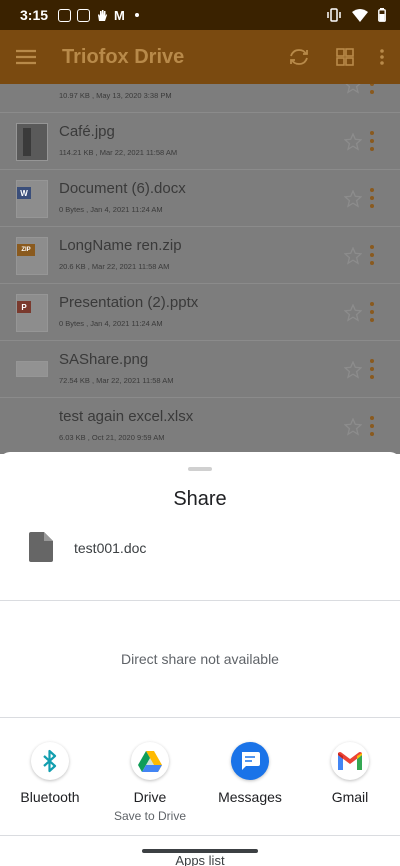 Image resolution: width=400 pixels, height=866 pixels. I want to click on drag-handle, so click(200, 469).